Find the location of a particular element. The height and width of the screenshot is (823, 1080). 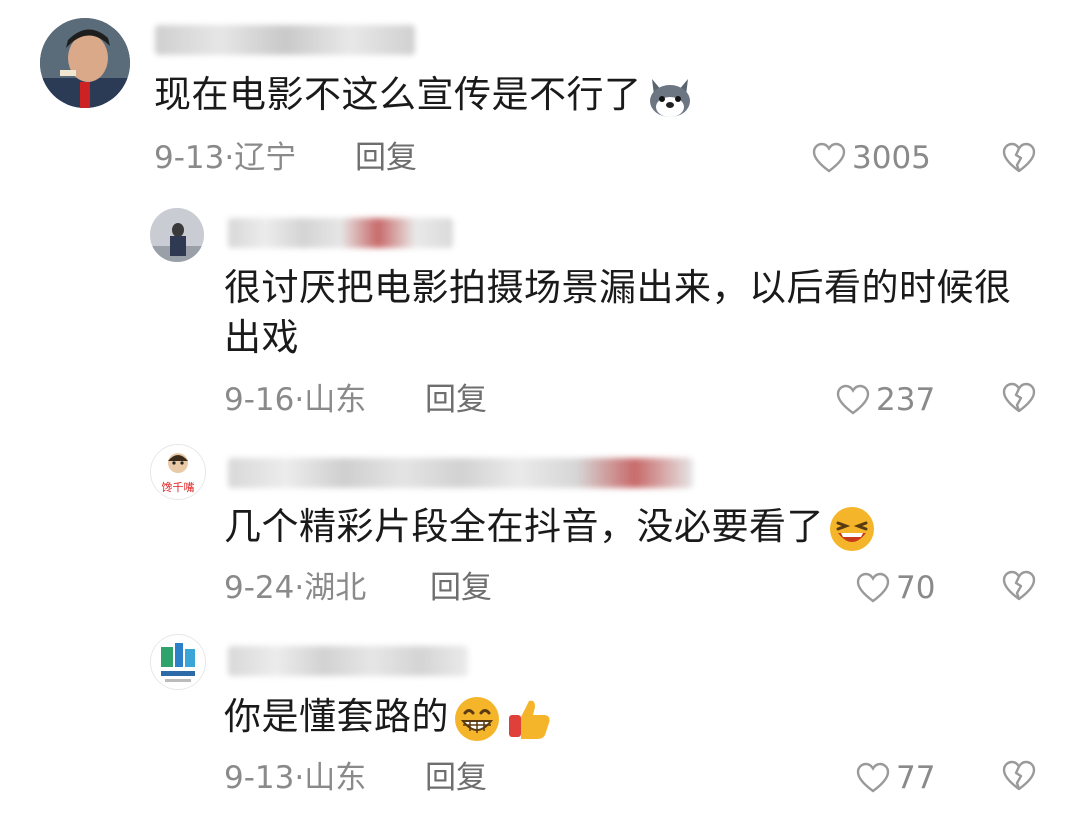

like-count: 3005 is located at coordinates (891, 158).